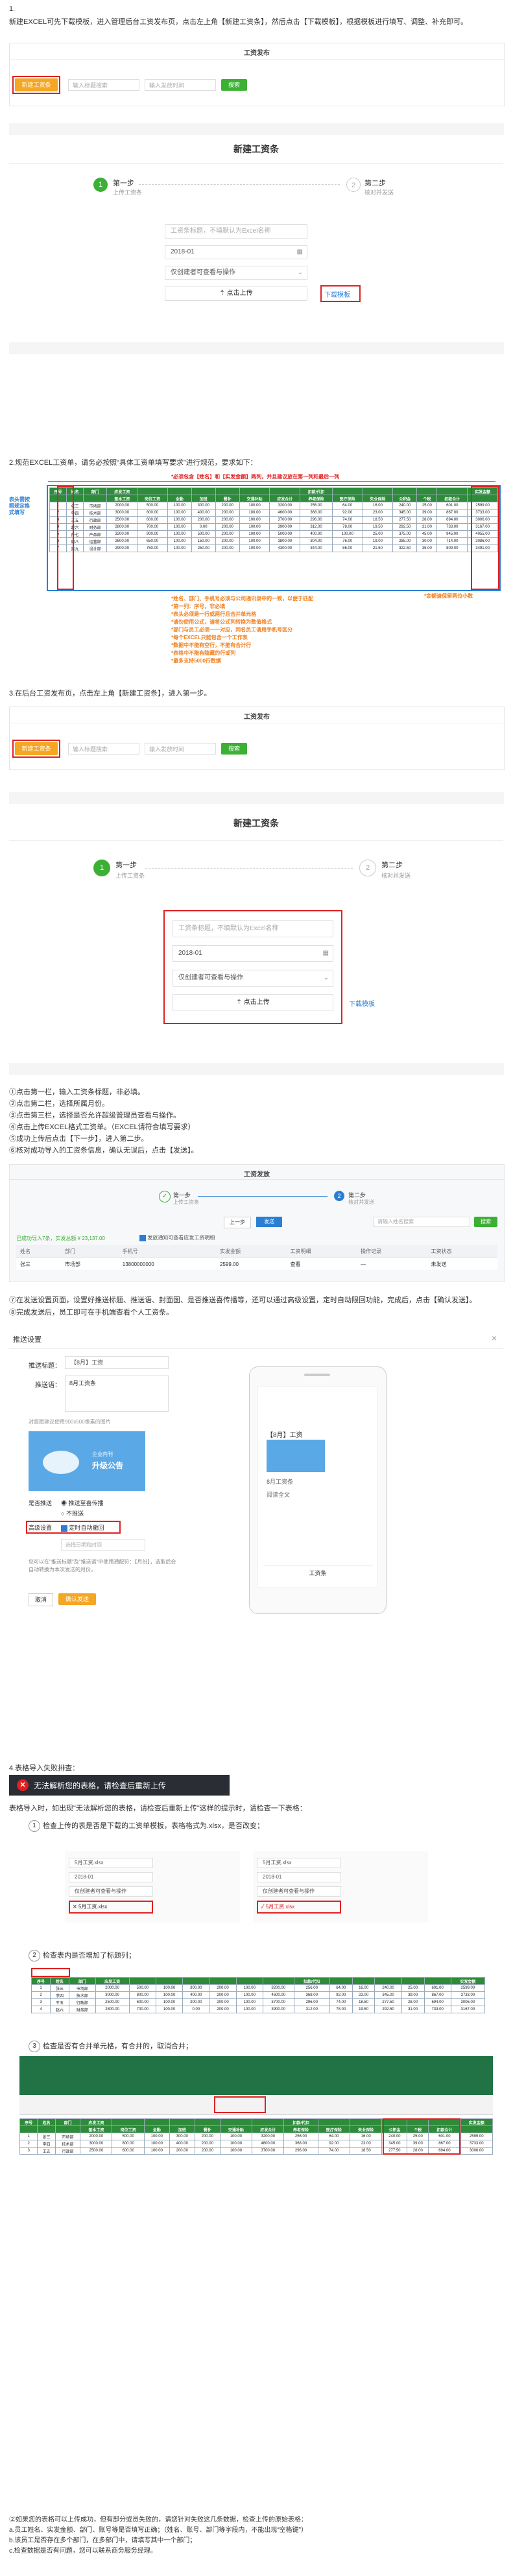  Describe the element at coordinates (122, 541) in the screenshot. I see `table-cell: 2600.00` at that location.